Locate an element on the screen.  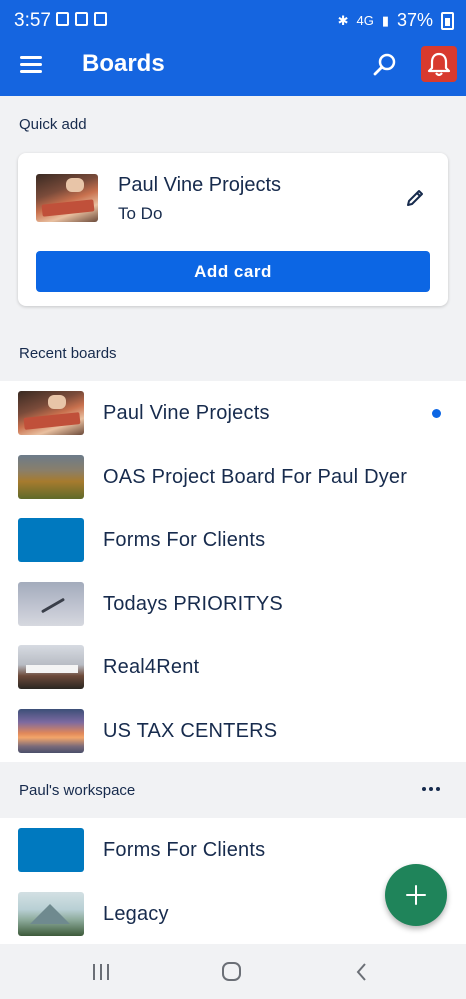
quick-add-board-name: Paul Vine Projects is located at coordinates (200, 185).